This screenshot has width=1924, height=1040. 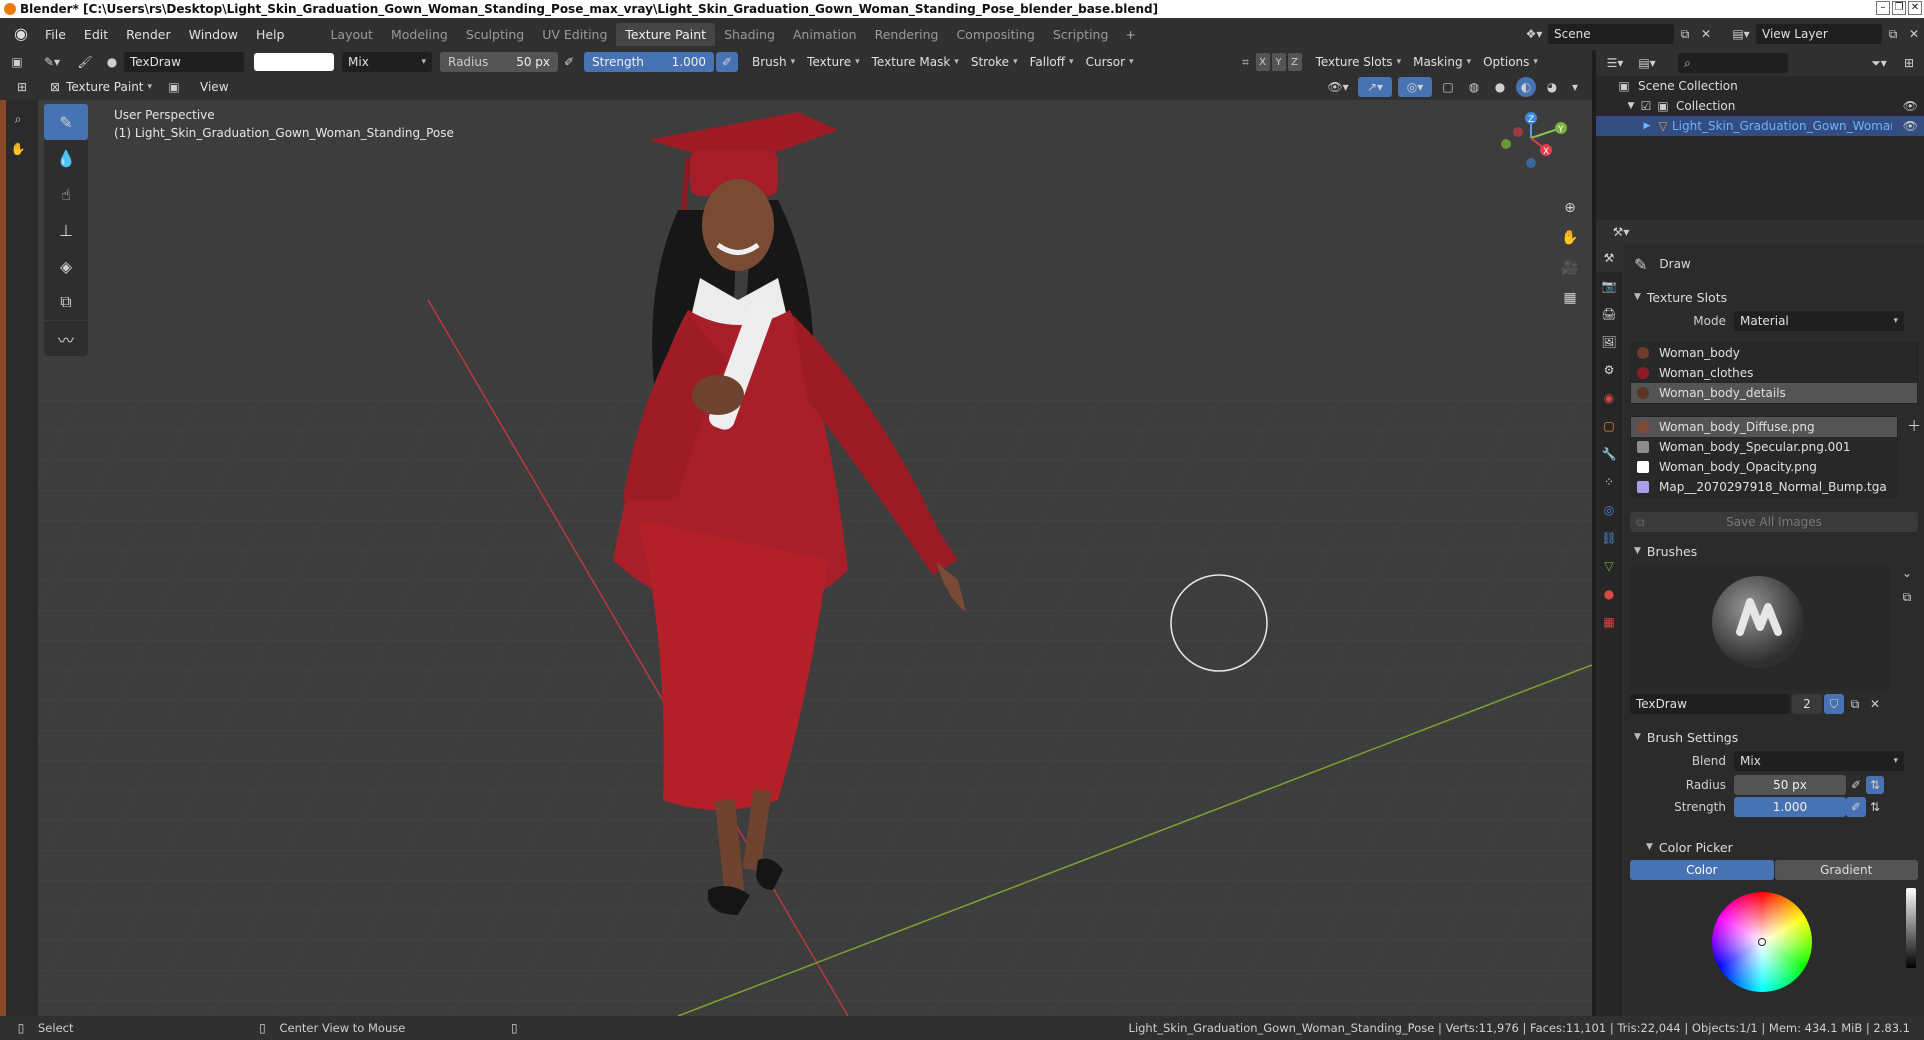 What do you see at coordinates (1834, 704) in the screenshot?
I see `fake-user-shield-icon: ⛉` at bounding box center [1834, 704].